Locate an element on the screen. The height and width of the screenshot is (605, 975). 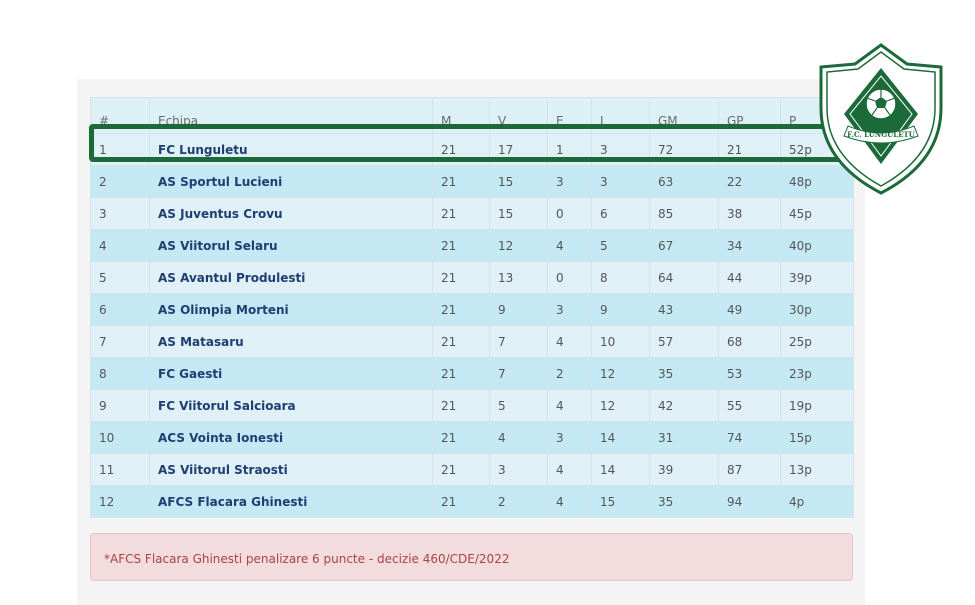
header-goals-for: GM is located at coordinates (684, 115).